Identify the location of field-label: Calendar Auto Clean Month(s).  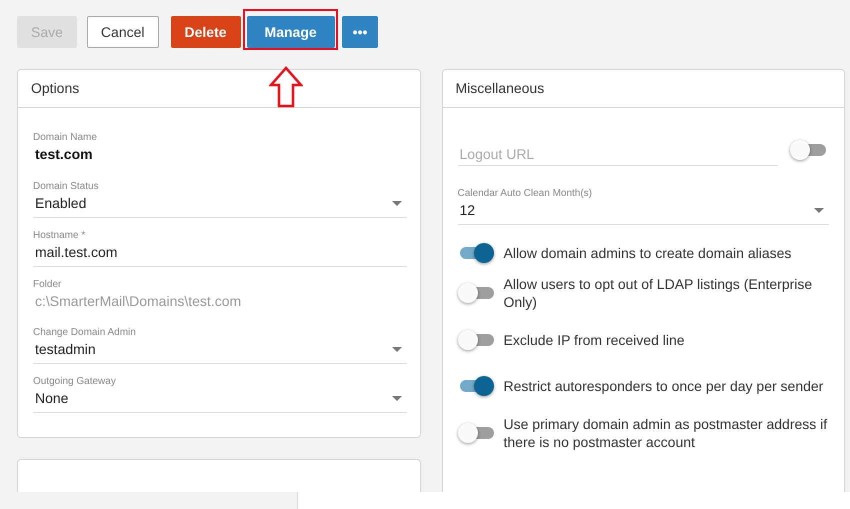
(526, 194).